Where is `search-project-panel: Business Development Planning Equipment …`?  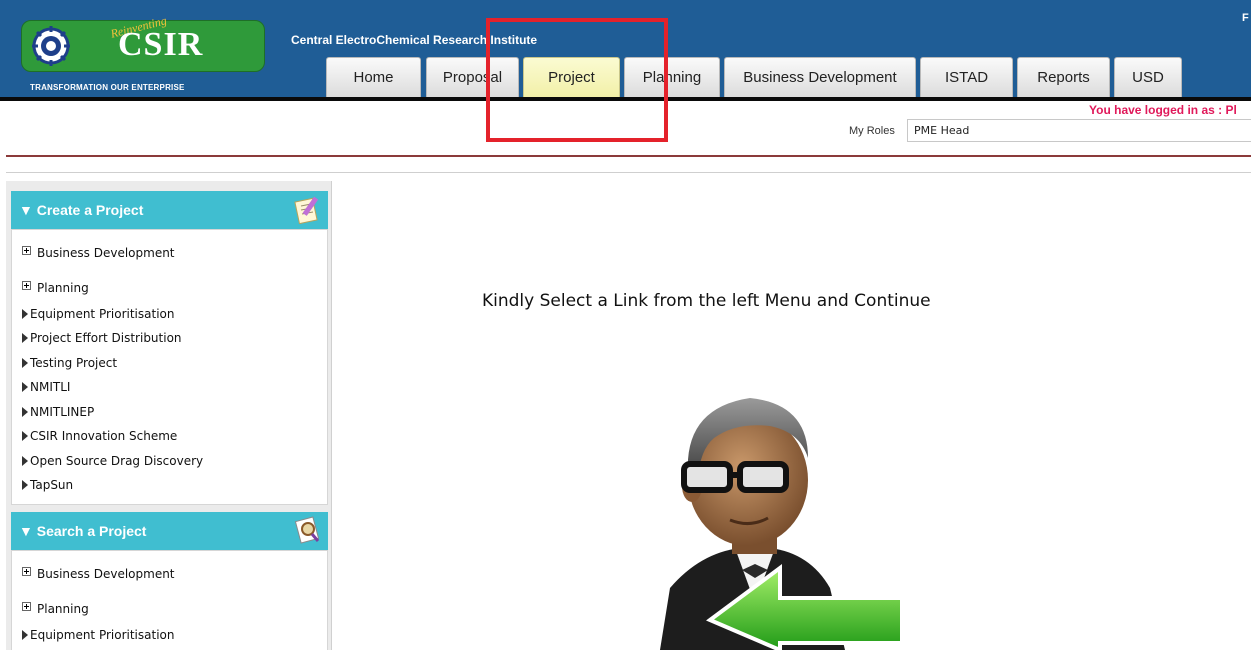 search-project-panel: Business Development Planning Equipment … is located at coordinates (169, 600).